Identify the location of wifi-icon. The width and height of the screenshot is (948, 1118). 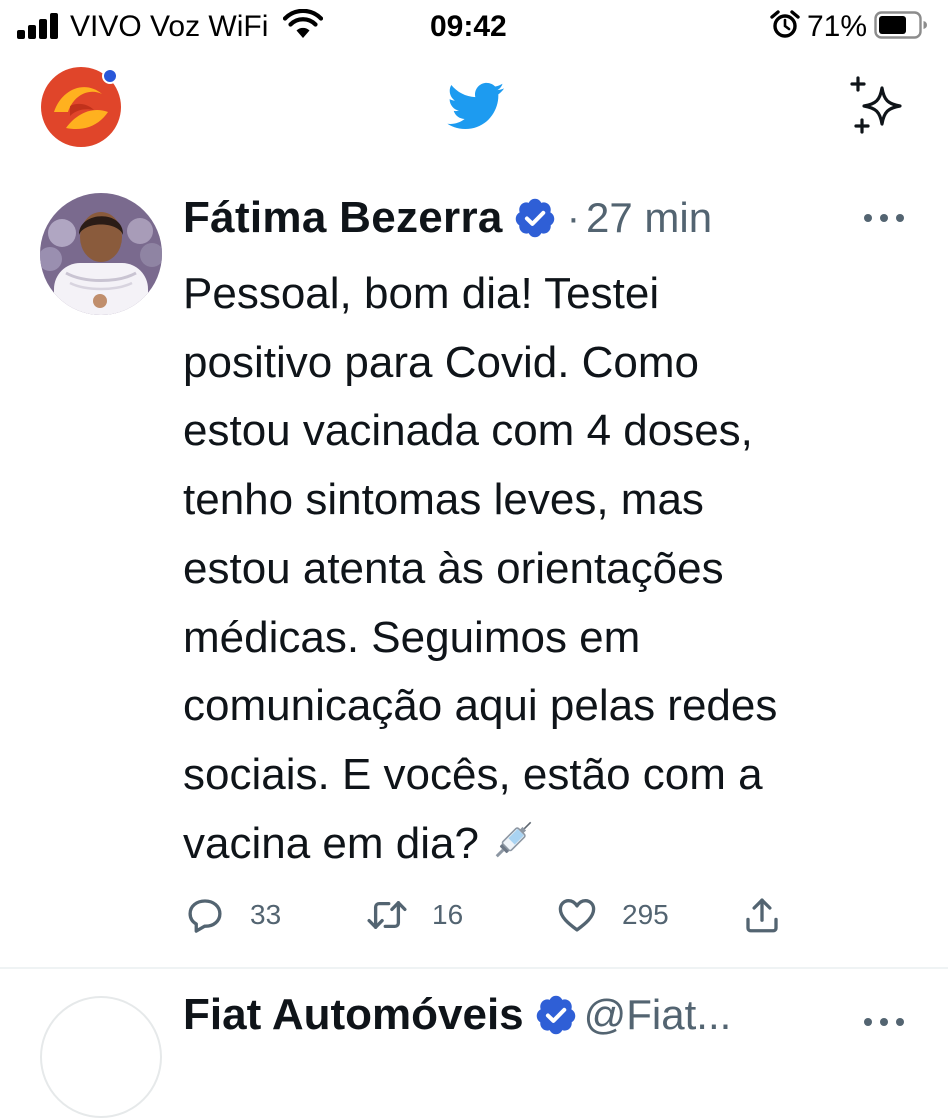
(303, 23).